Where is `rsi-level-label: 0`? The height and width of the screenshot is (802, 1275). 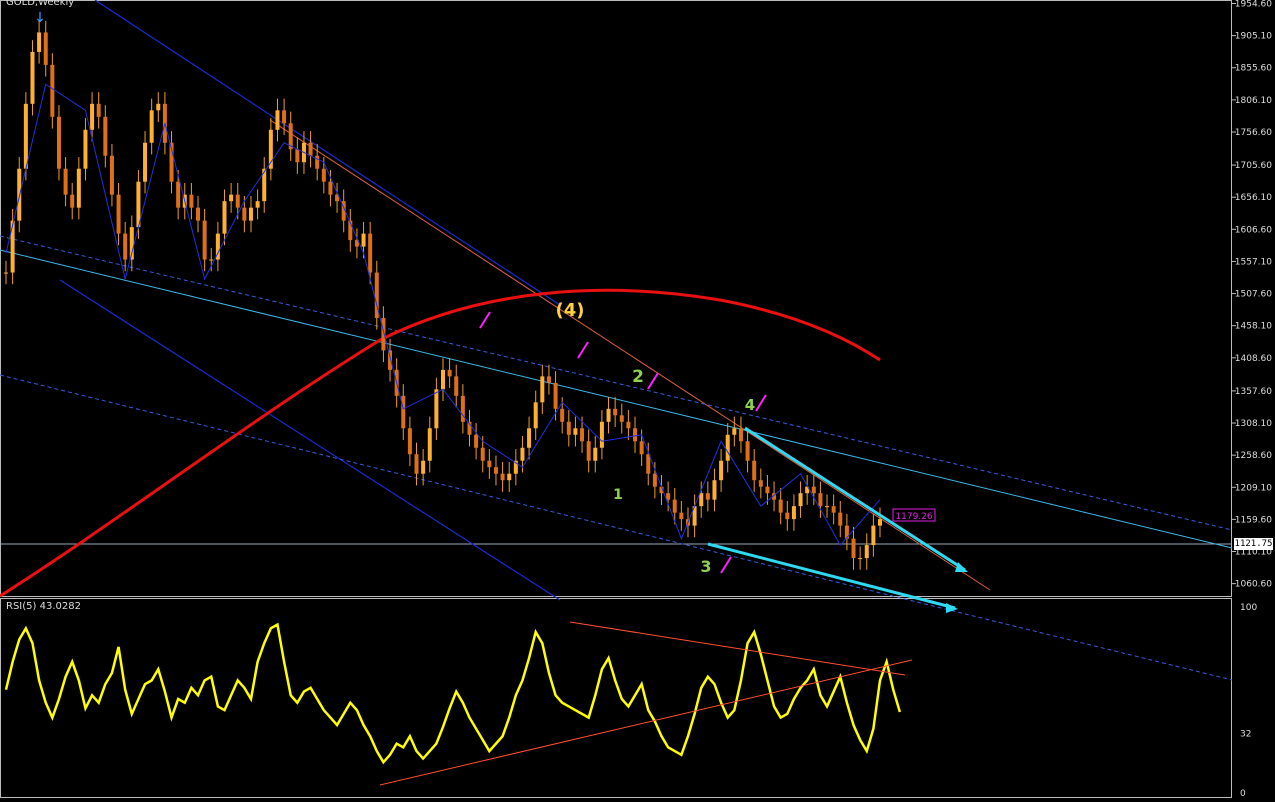
rsi-level-label: 0 is located at coordinates (1243, 794).